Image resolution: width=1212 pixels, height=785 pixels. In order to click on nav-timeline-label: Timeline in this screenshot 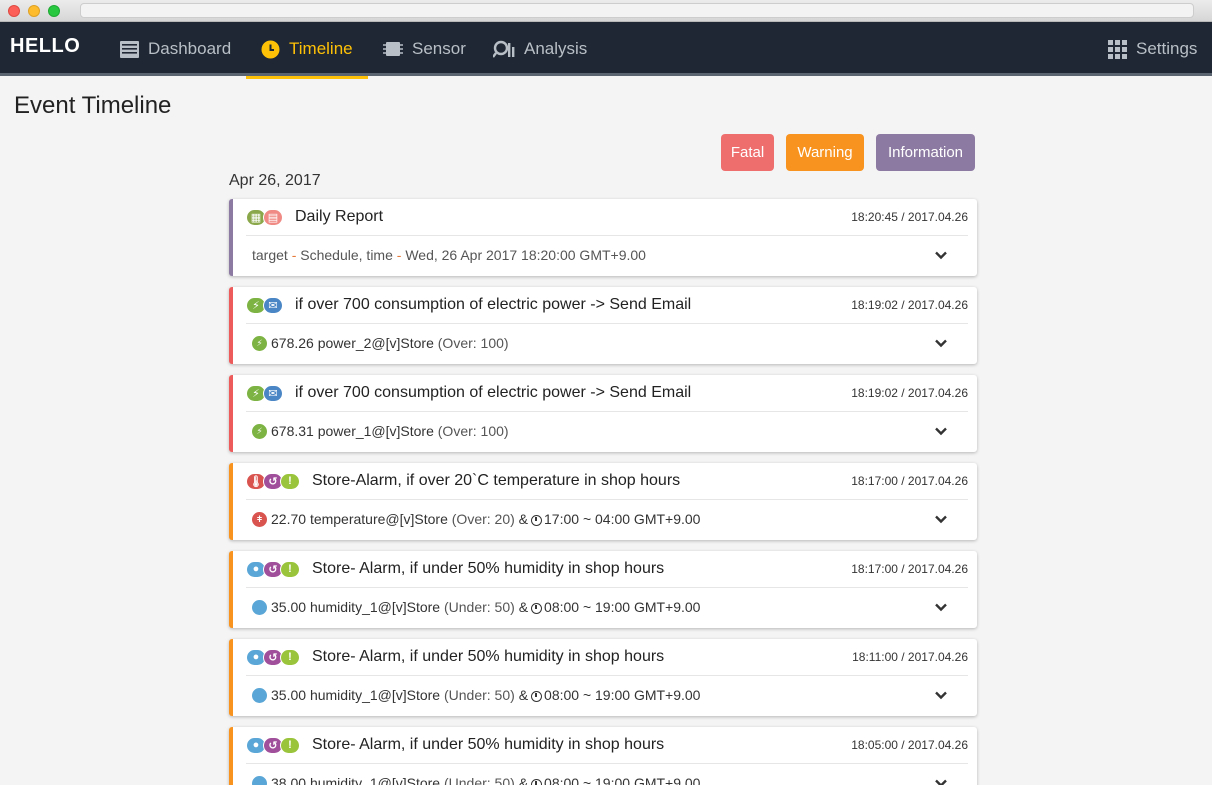, I will do `click(321, 48)`.